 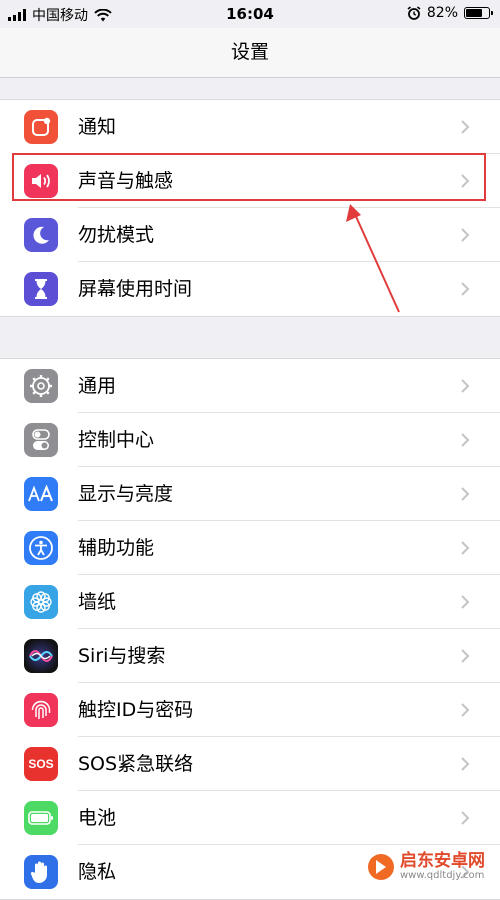 I want to click on site-watermark: 启东安卓网 www.qdltdjy.com, so click(x=432, y=867).